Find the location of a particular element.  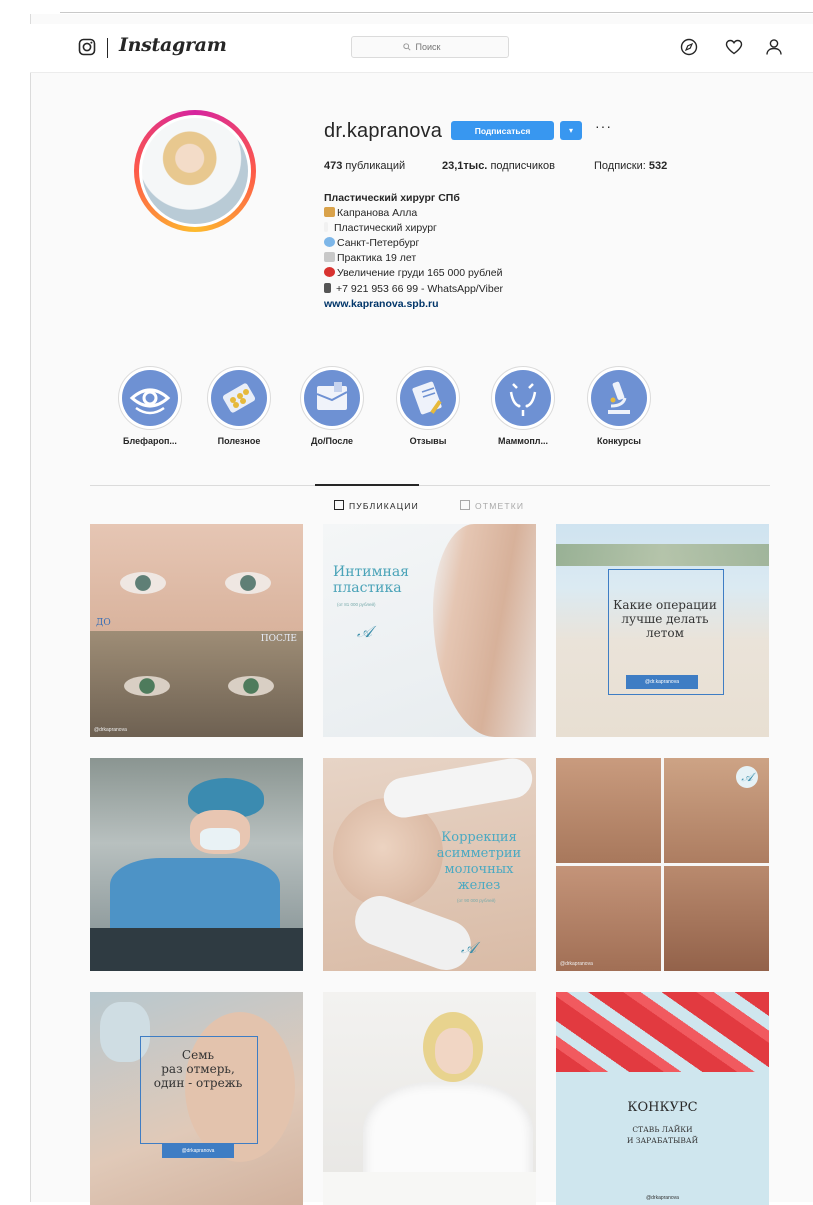

cherries-emoji-icon is located at coordinates (329, 272).